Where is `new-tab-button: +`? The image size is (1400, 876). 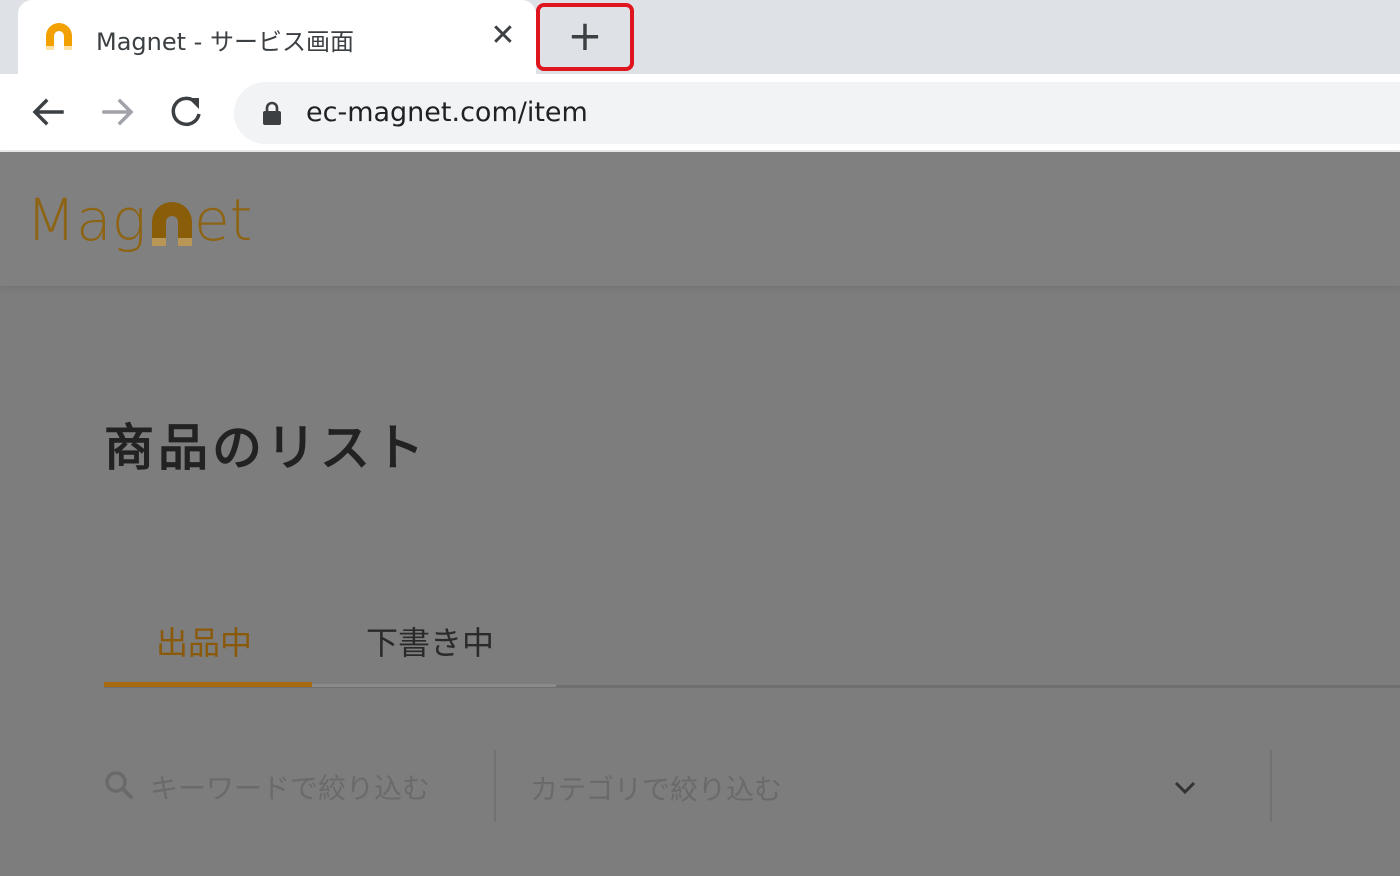 new-tab-button: + is located at coordinates (585, 37).